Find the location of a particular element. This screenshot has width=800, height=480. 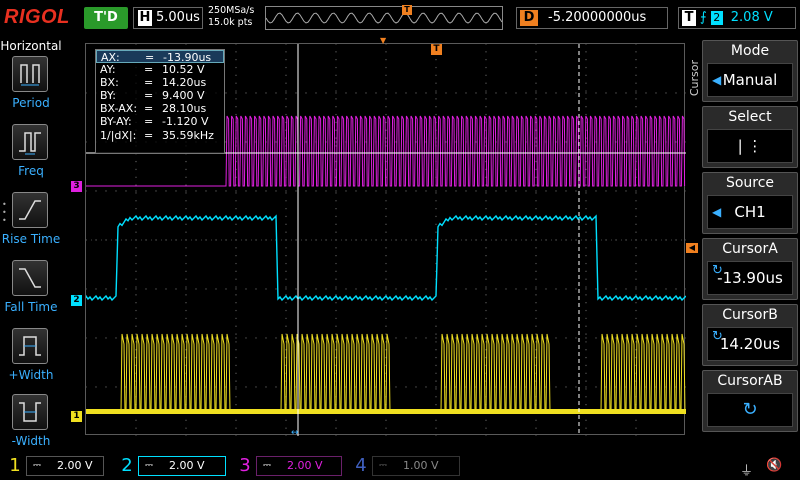

ch3-offset-marker: 3 is located at coordinates (76, 186).